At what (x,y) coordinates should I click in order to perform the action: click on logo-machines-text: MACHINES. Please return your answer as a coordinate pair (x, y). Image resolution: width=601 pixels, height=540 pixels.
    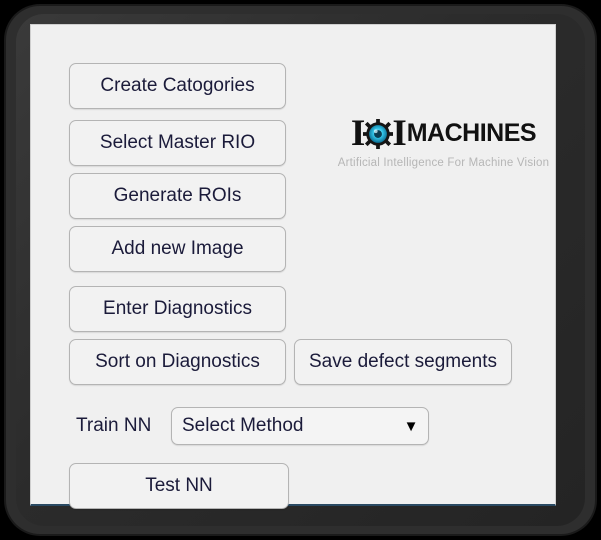
    Looking at the image, I should click on (471, 132).